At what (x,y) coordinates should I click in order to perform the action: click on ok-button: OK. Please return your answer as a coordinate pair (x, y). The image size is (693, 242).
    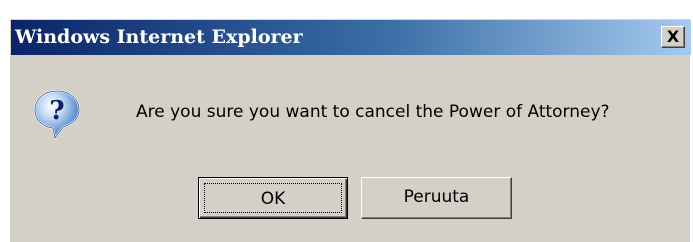
    Looking at the image, I should click on (273, 198).